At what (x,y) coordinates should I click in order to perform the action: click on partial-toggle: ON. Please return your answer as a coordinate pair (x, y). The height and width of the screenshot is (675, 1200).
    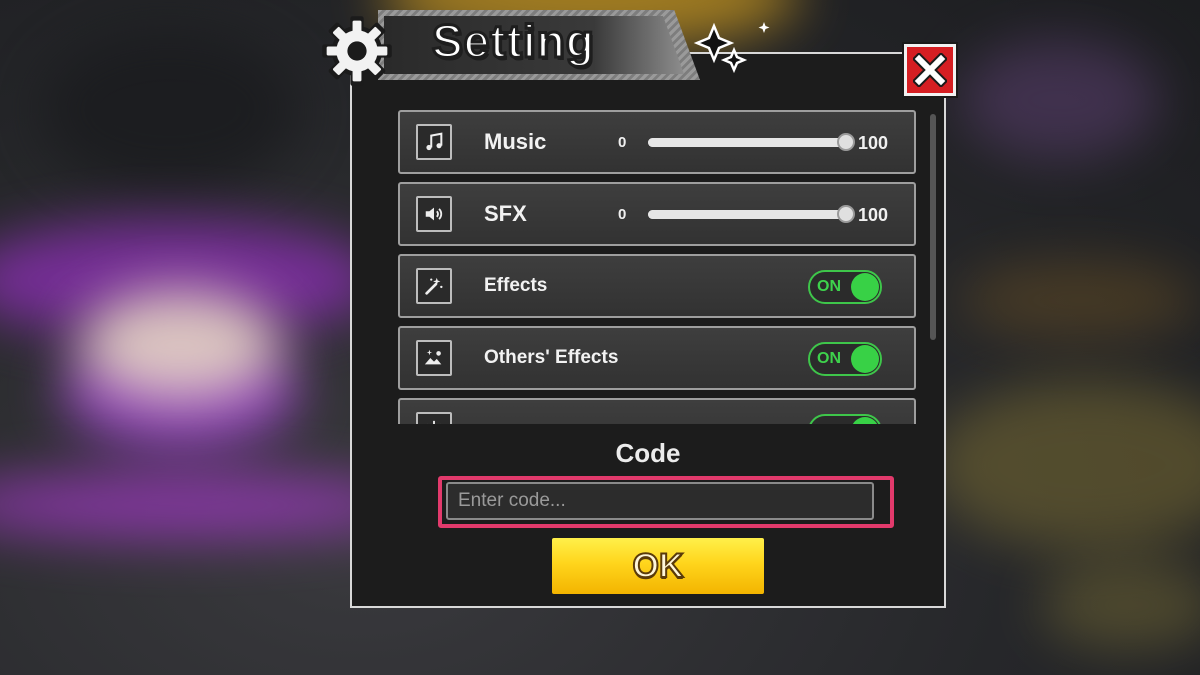
    Looking at the image, I should click on (845, 419).